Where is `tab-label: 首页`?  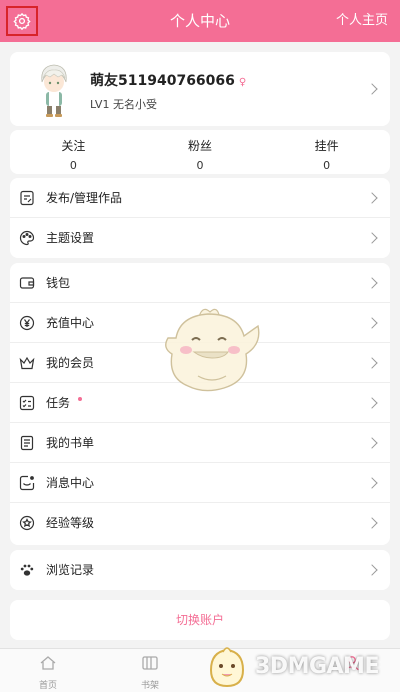
tab-label: 首页 is located at coordinates (47, 686).